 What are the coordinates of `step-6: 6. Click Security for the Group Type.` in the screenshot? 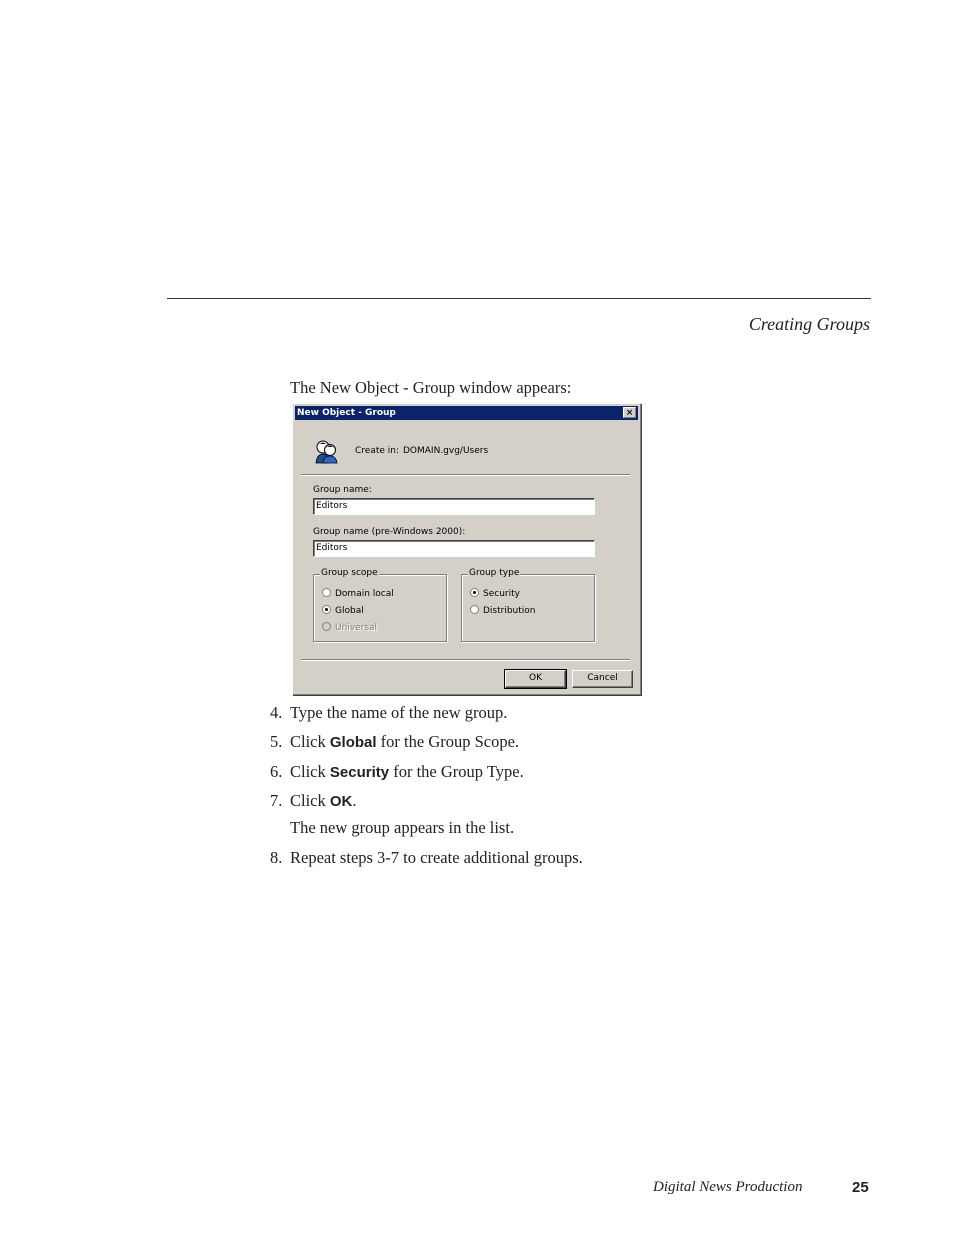 It's located at (397, 771).